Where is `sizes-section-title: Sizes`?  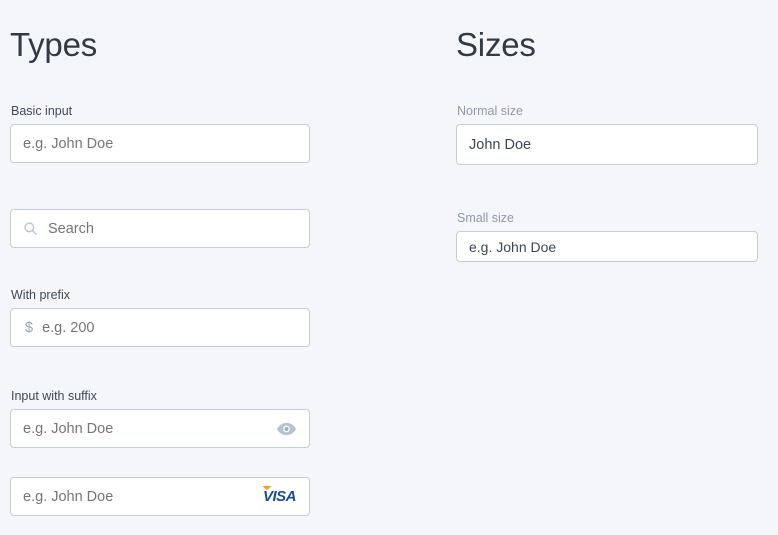 sizes-section-title: Sizes is located at coordinates (496, 44).